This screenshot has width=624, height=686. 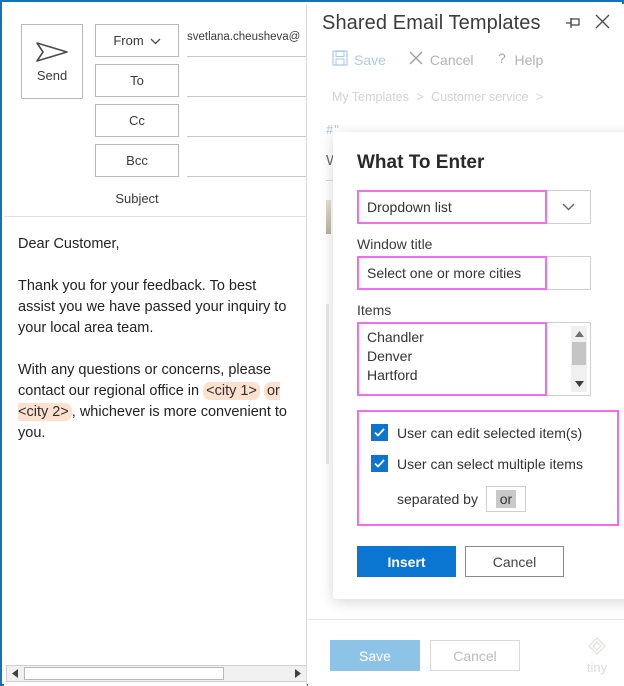 I want to click on breadcrumb-root: My Templates, so click(x=370, y=97).